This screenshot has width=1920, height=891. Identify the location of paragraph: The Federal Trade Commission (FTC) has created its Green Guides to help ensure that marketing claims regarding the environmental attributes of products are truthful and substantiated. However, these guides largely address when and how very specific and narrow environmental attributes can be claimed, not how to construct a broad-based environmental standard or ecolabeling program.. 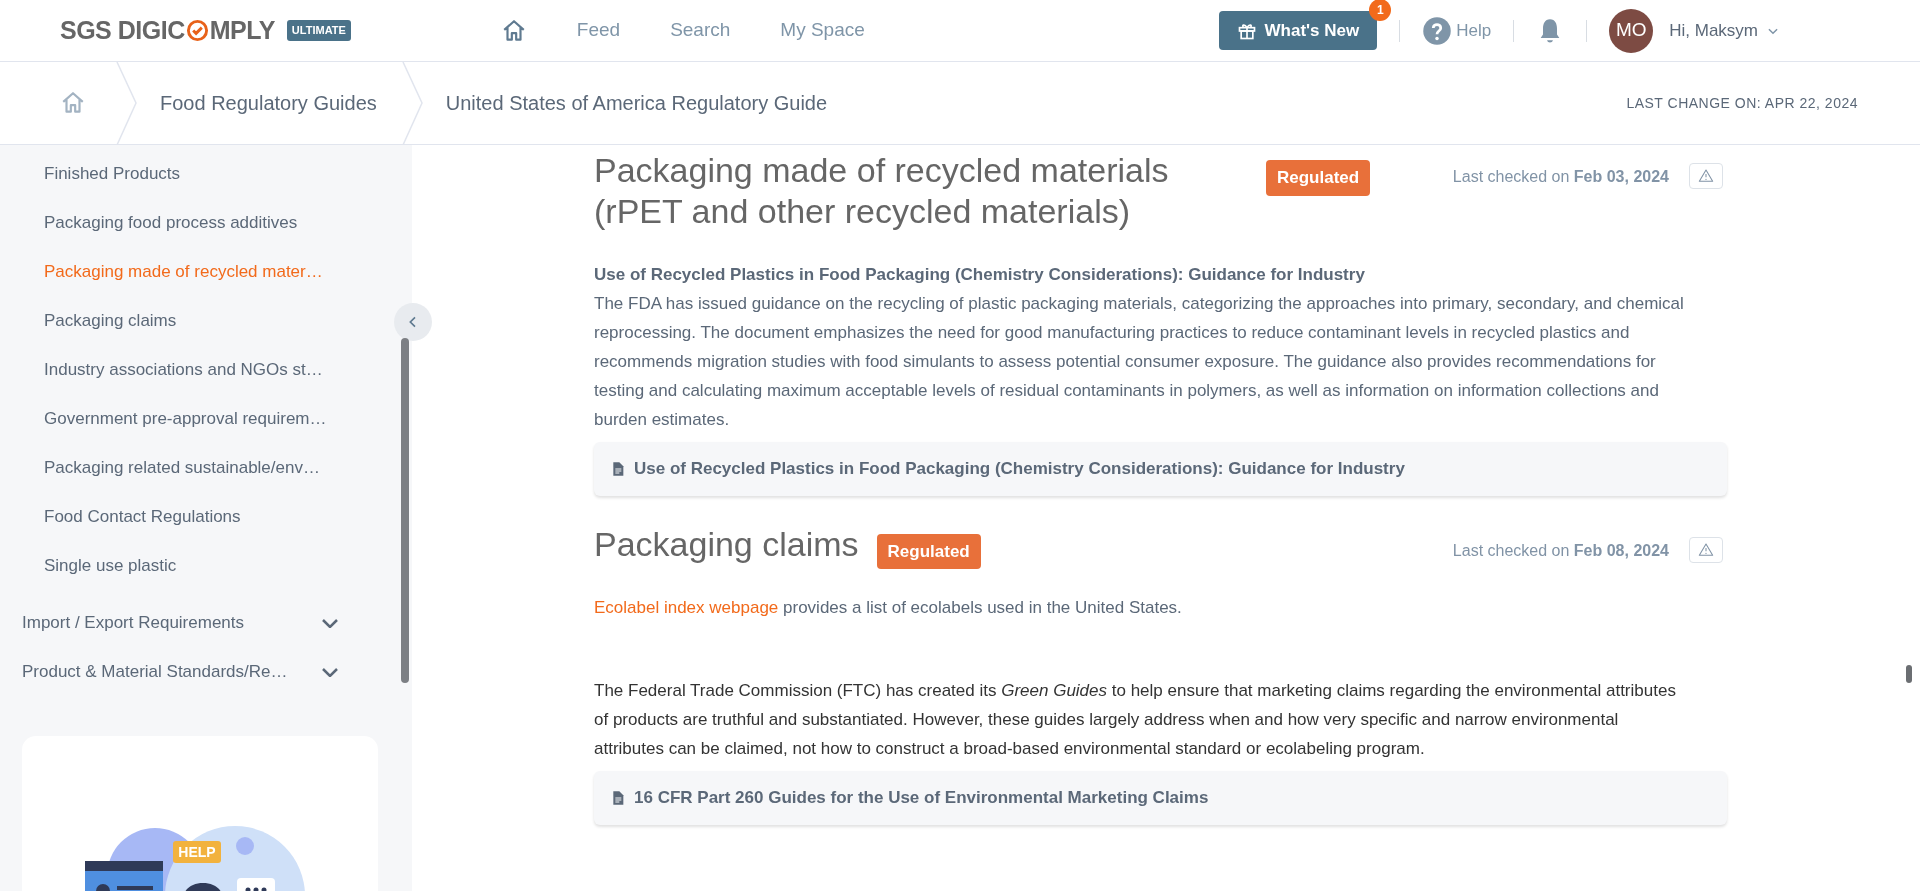
(1135, 720).